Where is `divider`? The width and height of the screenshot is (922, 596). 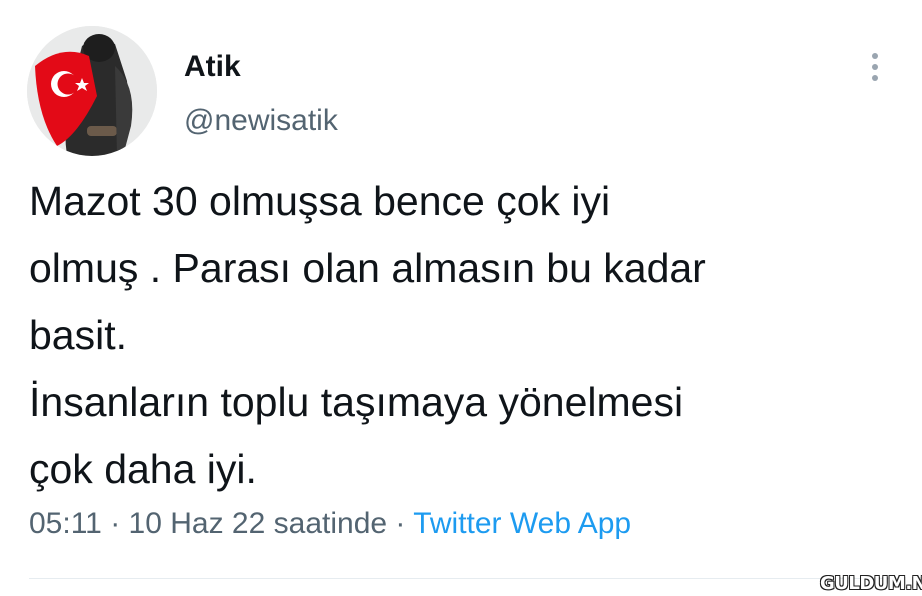 divider is located at coordinates (461, 578).